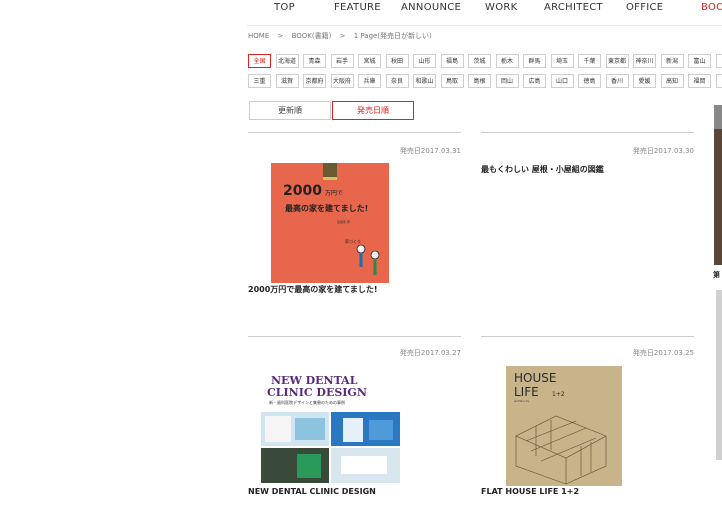 The height and width of the screenshot is (530, 722). I want to click on svg-text: 最高の家を建てました!, so click(326, 208).